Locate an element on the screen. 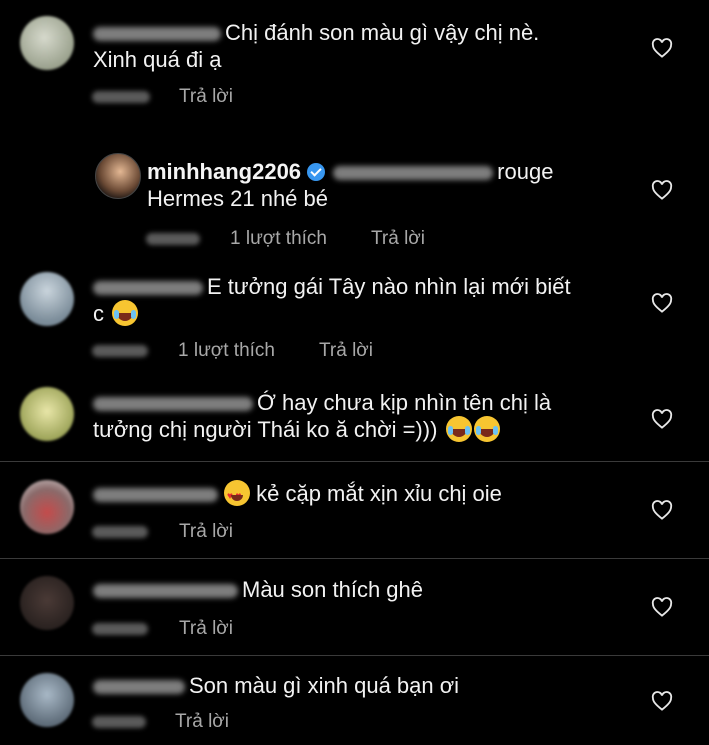 The height and width of the screenshot is (745, 709). comment-text: minhhang2206 rouge Hermes 21 nhé bé is located at coordinates (350, 185).